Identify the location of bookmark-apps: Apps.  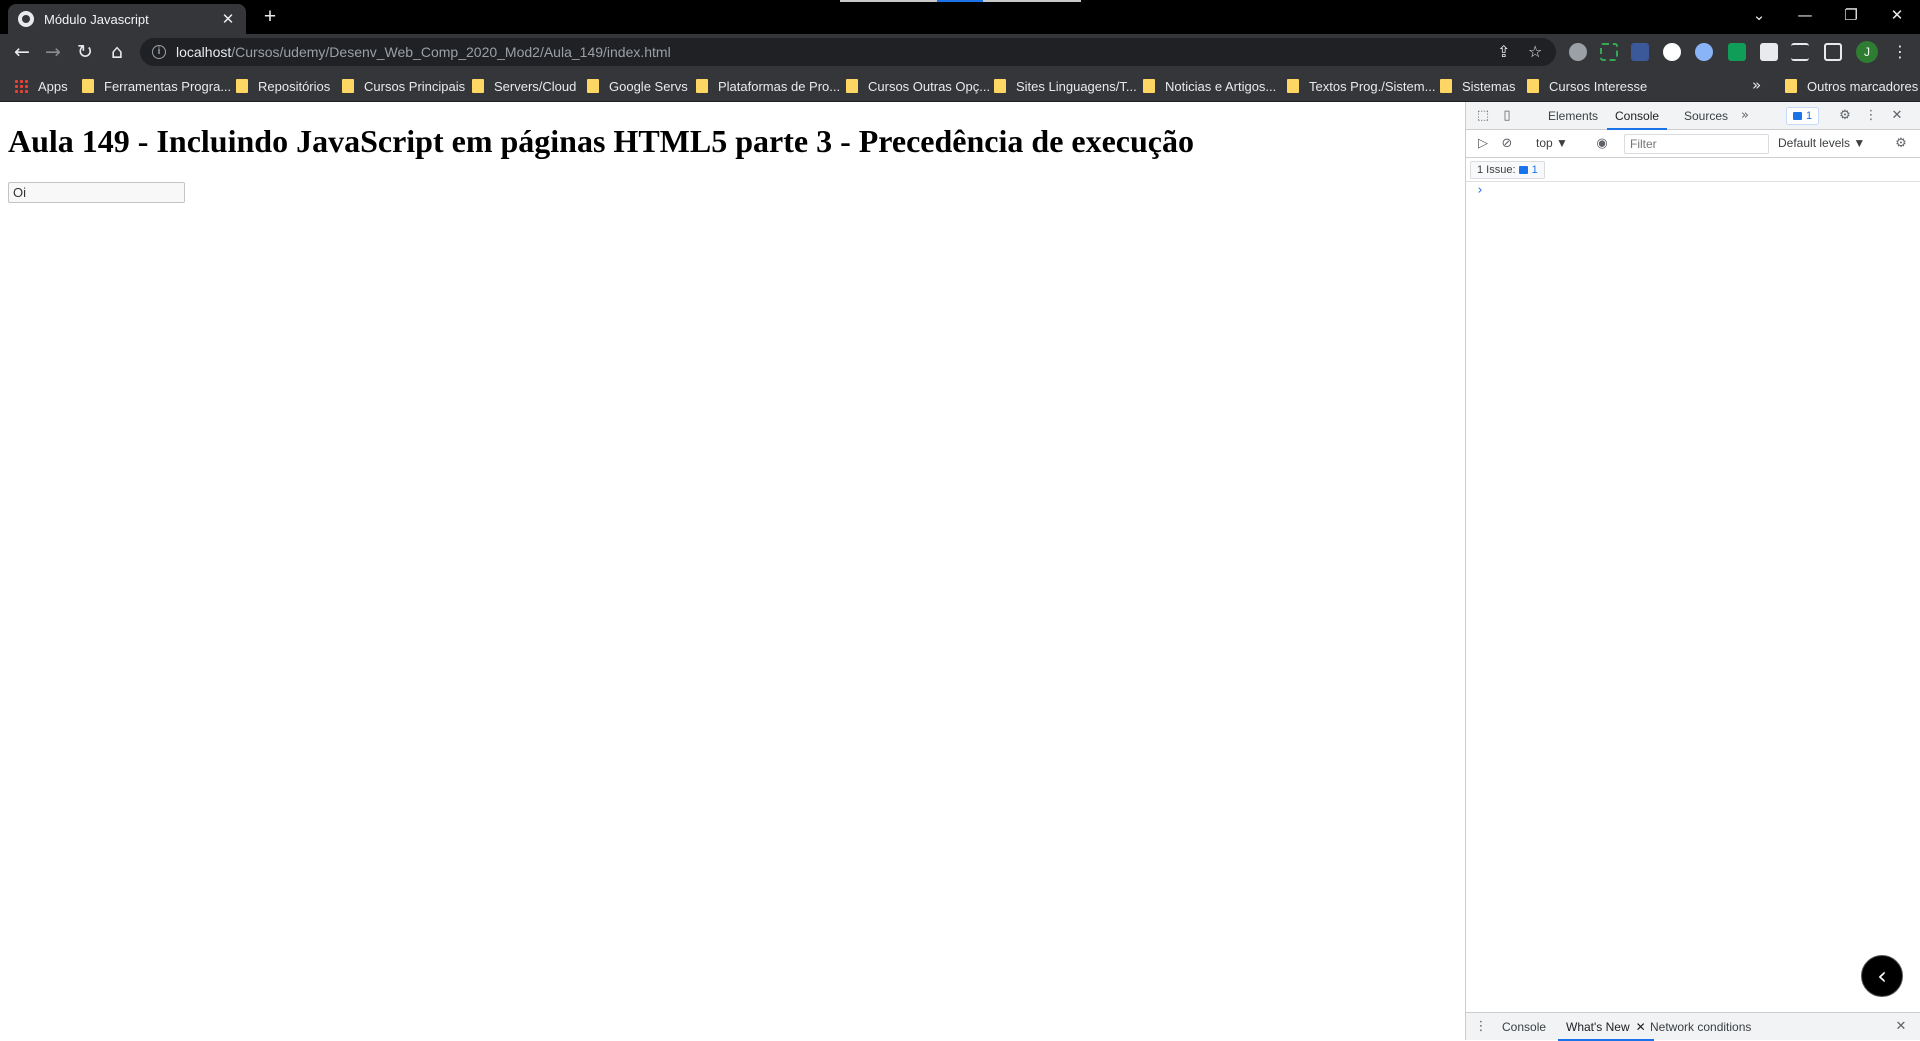
(41, 86).